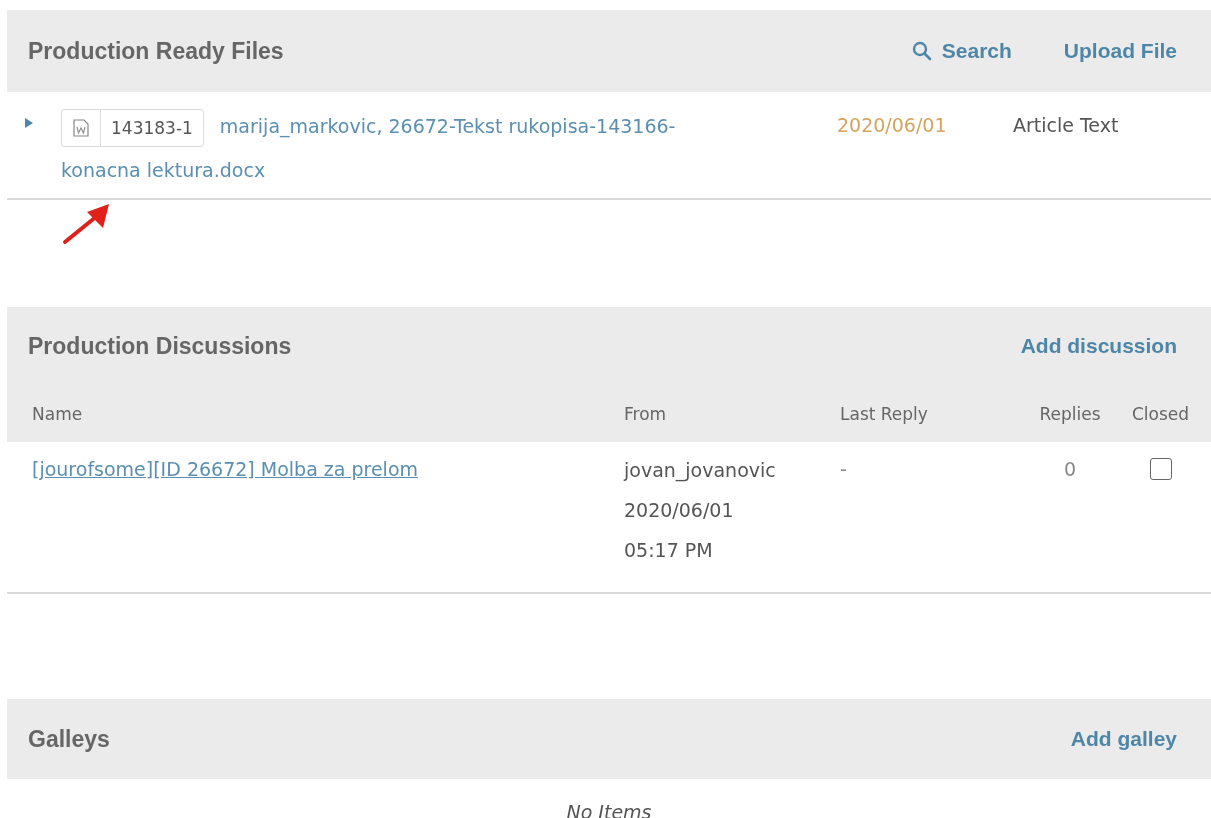  Describe the element at coordinates (1160, 413) in the screenshot. I see `column-header: Closed` at that location.